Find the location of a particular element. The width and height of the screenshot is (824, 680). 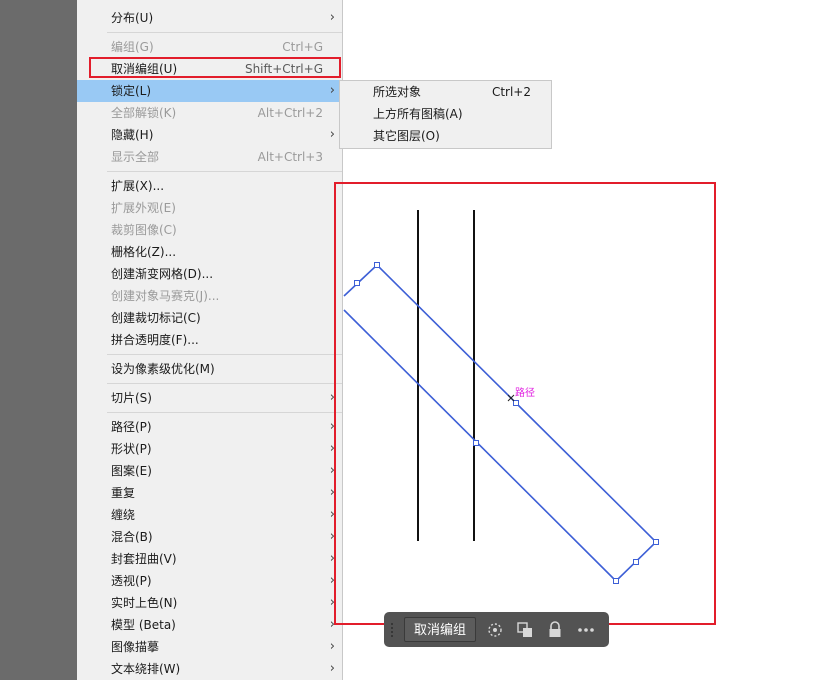

cursor-crosshair-icon is located at coordinates (511, 398).